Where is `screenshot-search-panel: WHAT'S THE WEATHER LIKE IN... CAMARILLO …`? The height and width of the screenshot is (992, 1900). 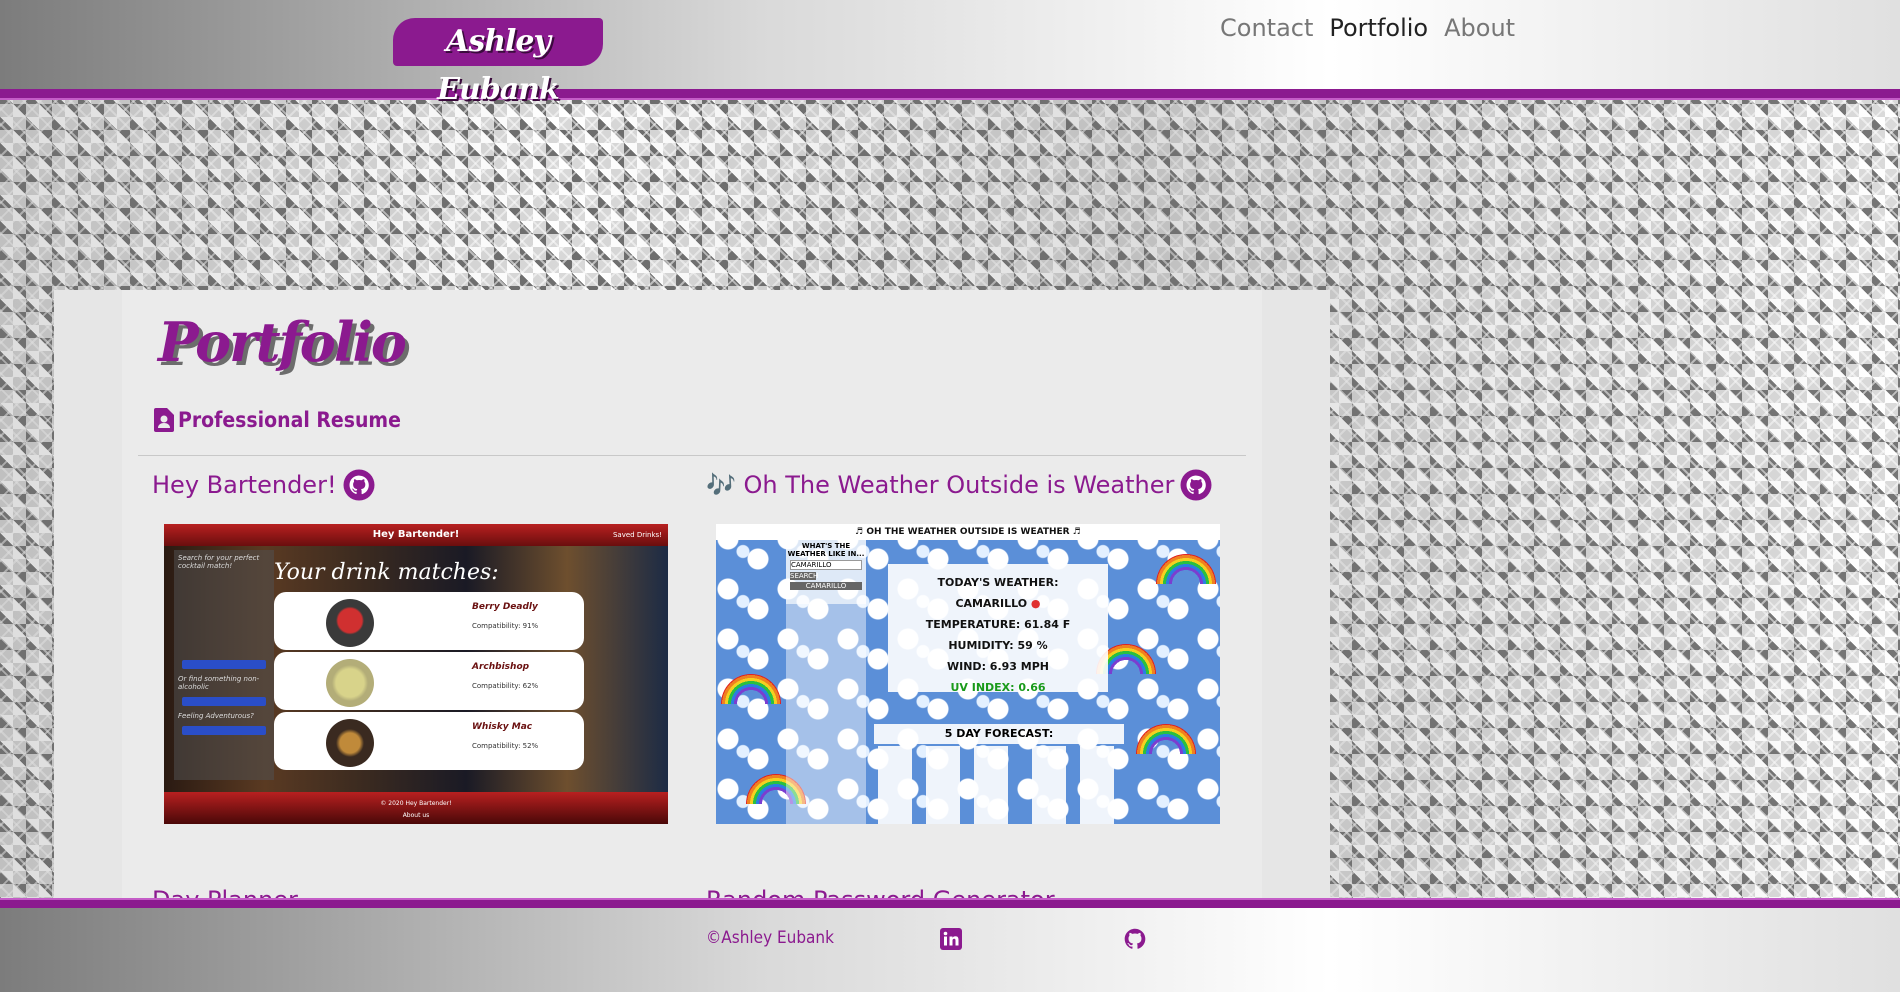 screenshot-search-panel: WHAT'S THE WEATHER LIKE IN... CAMARILLO … is located at coordinates (826, 572).